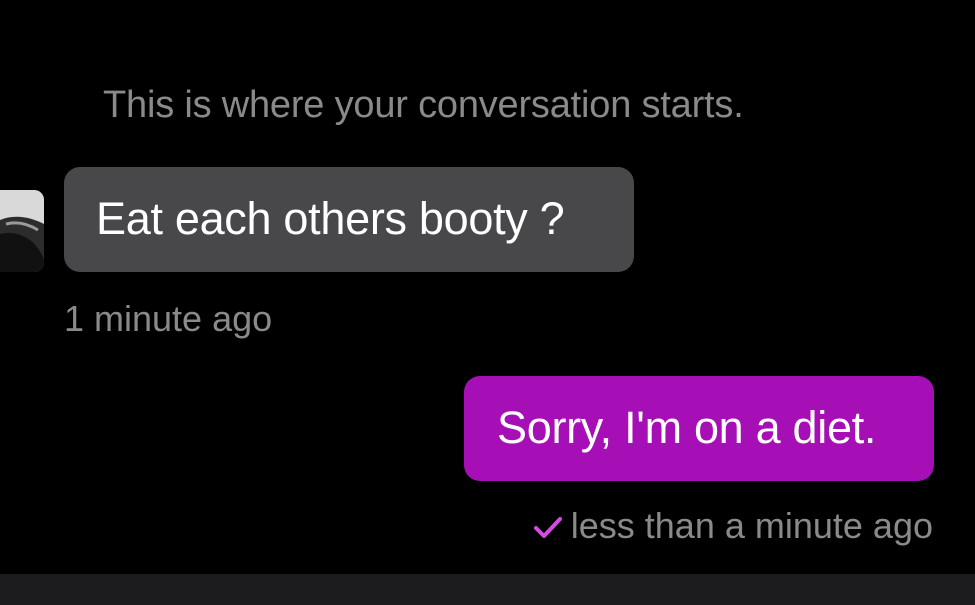  Describe the element at coordinates (168, 318) in the screenshot. I see `incoming-message-timestamp: 1 minute ago` at that location.